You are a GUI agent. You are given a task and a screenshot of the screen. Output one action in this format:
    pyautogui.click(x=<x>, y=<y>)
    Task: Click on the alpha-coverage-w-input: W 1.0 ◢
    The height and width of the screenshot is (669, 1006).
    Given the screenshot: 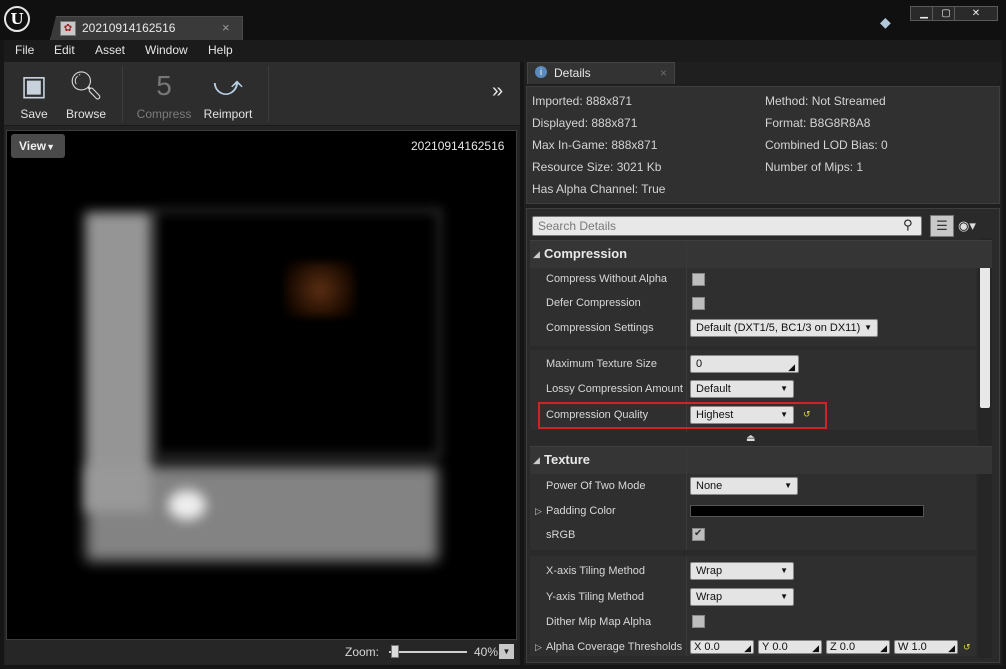 What is the action you would take?
    pyautogui.click(x=926, y=647)
    